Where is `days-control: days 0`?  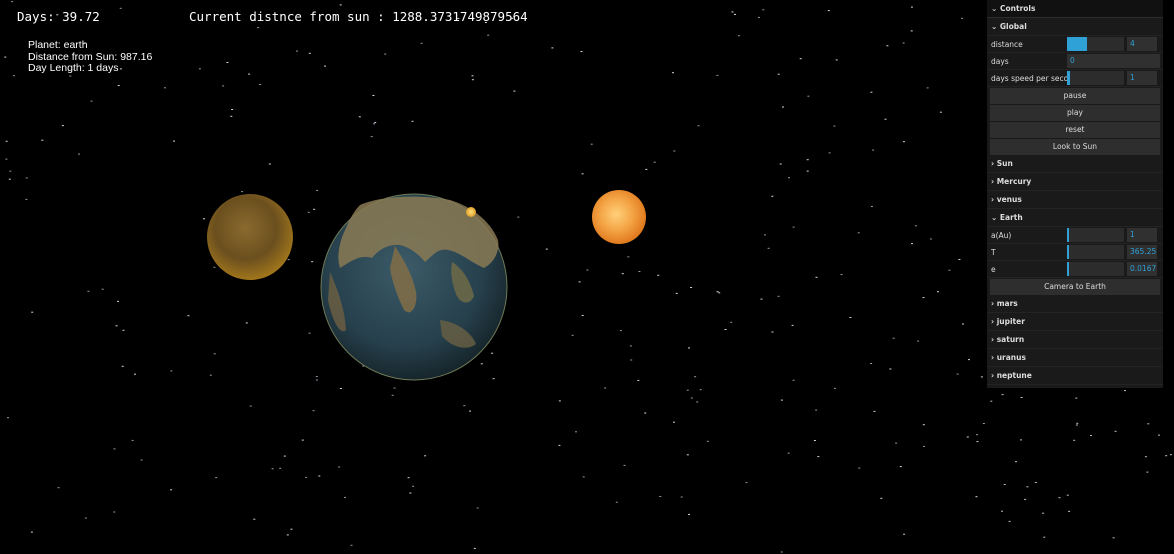 days-control: days 0 is located at coordinates (1075, 61).